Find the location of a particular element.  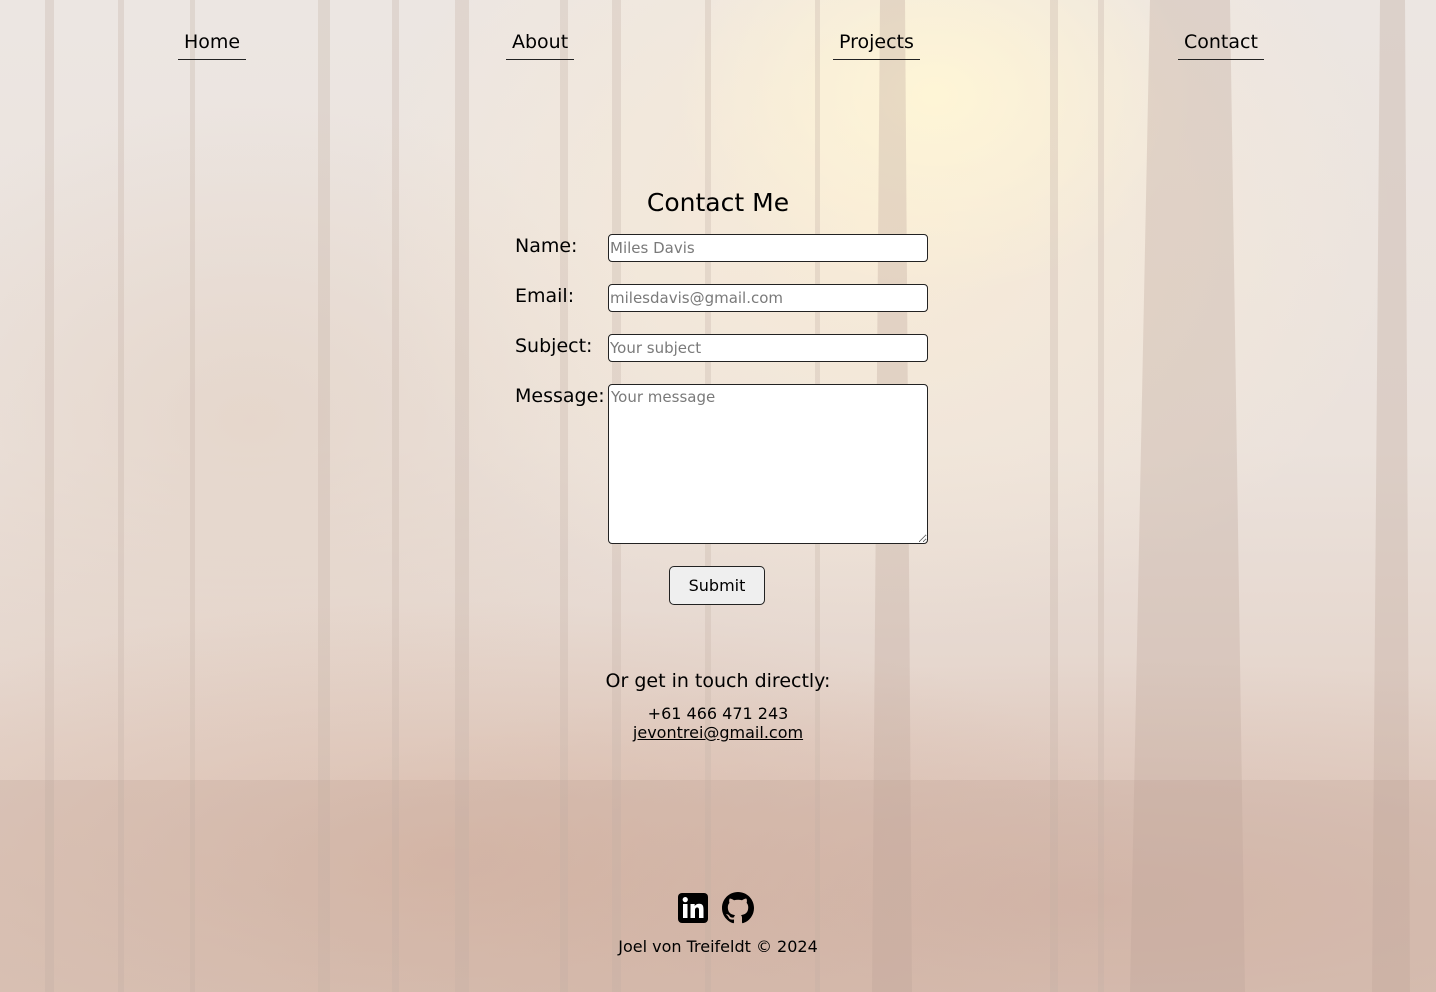

github-link is located at coordinates (738, 908).